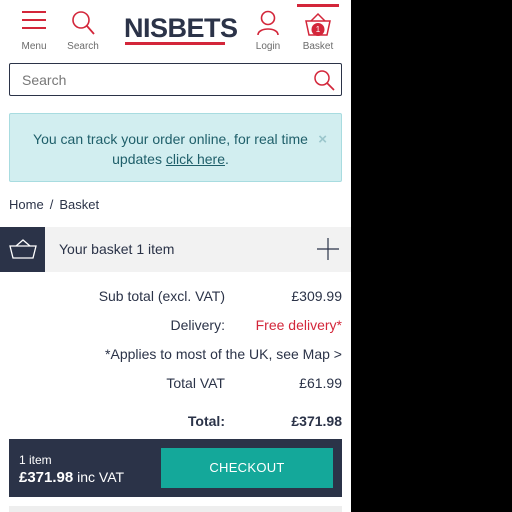 This screenshot has height=512, width=512. What do you see at coordinates (34, 46) in the screenshot?
I see `menu-label: Menu` at bounding box center [34, 46].